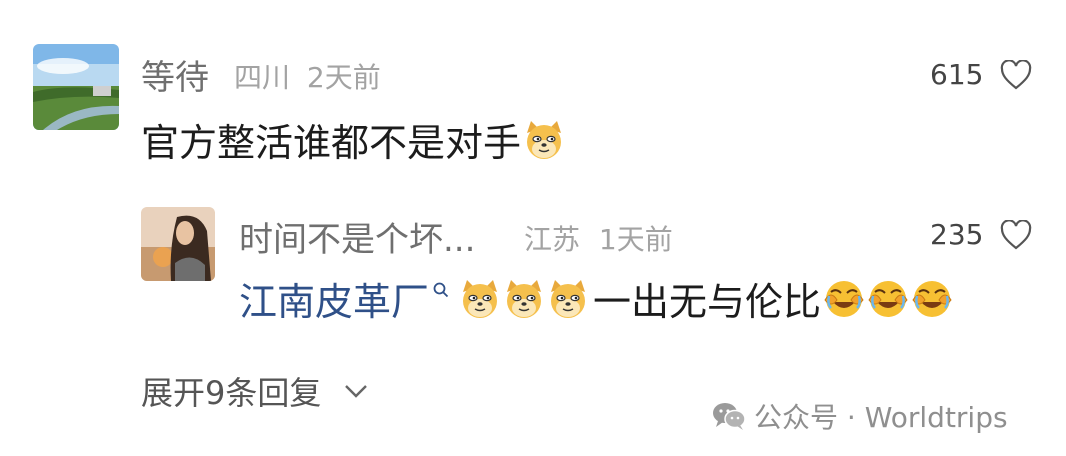  What do you see at coordinates (262, 77) in the screenshot?
I see `comment-location: 四川` at bounding box center [262, 77].